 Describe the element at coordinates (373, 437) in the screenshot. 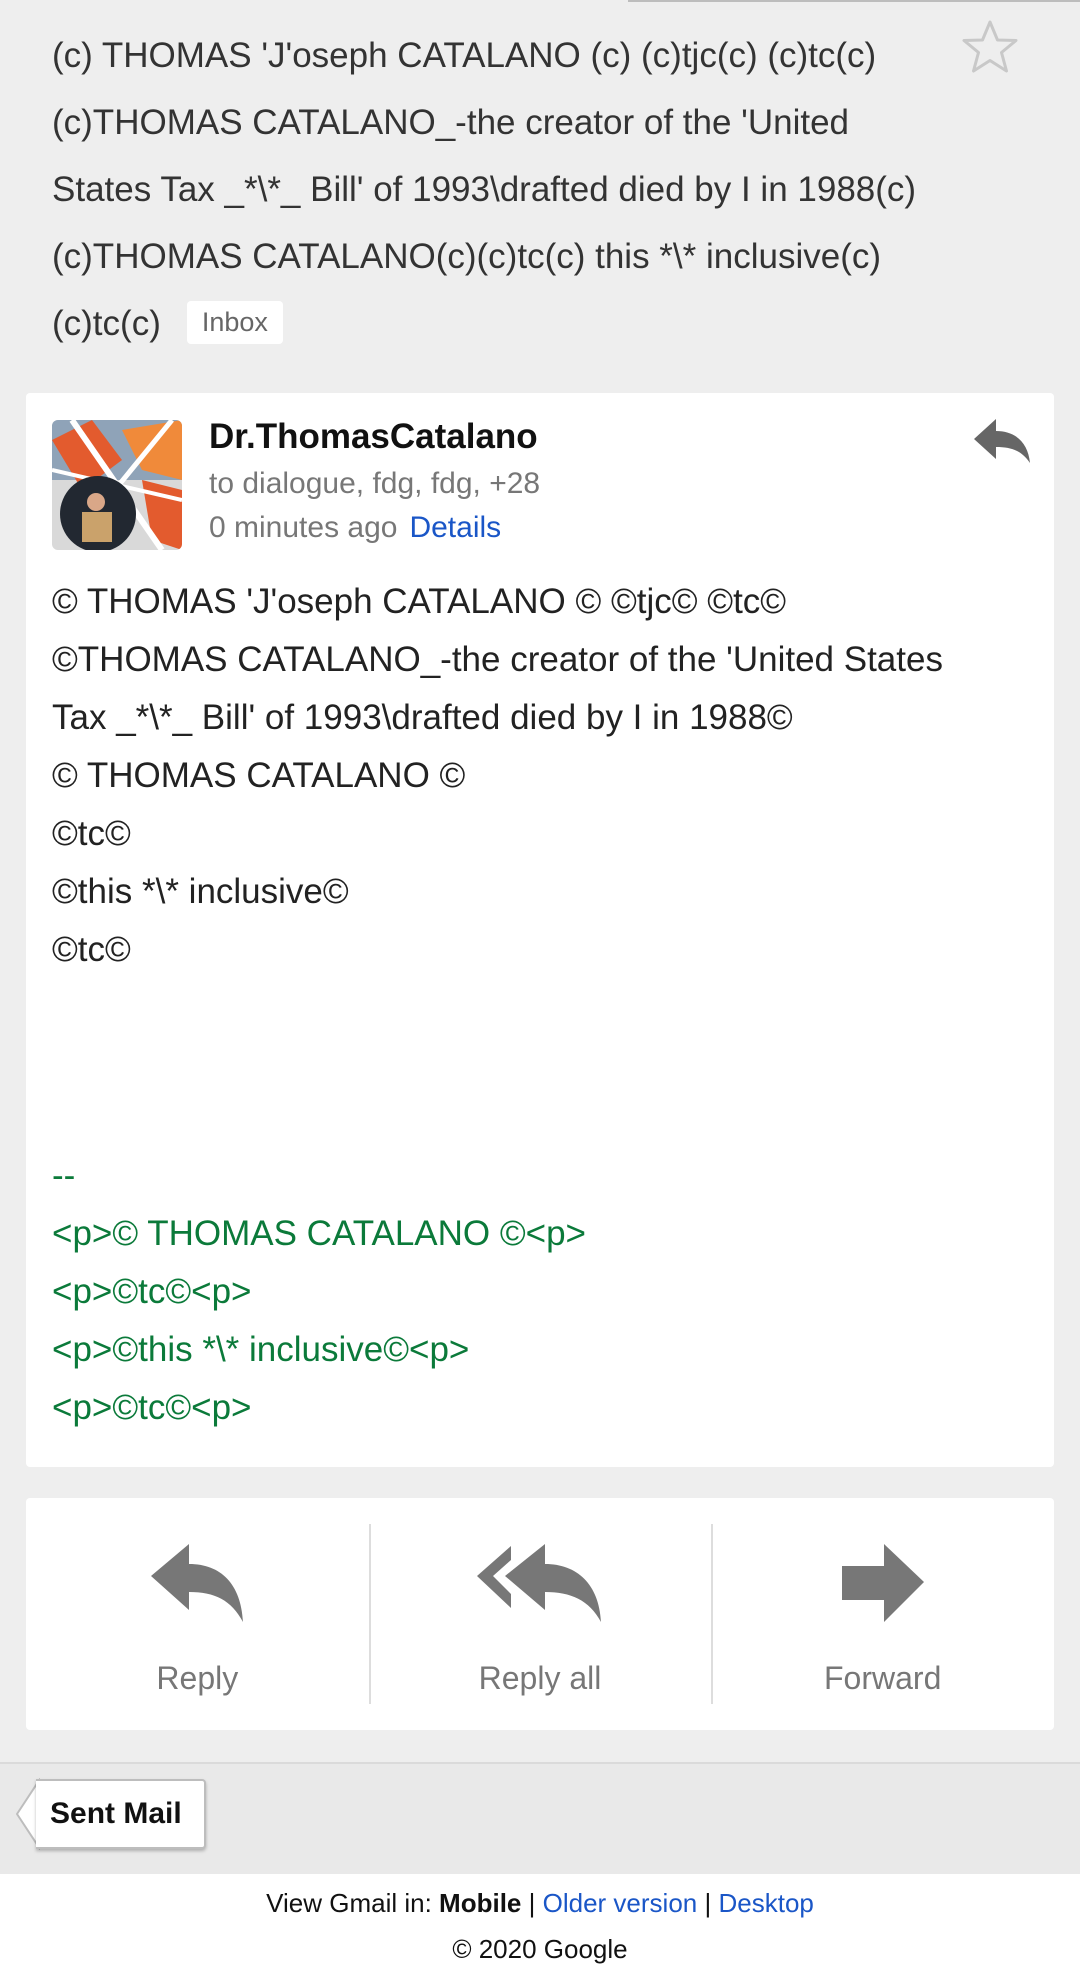

I see `sender-name: Dr.ThomasCatalano` at that location.